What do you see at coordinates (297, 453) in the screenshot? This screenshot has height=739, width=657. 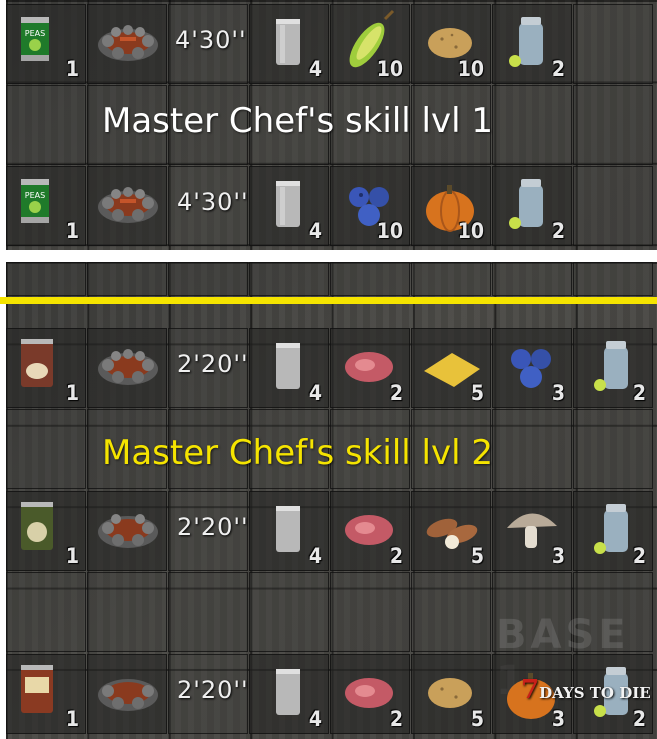 I see `skill-level-label: Master Chef's skill lvl 2` at bounding box center [297, 453].